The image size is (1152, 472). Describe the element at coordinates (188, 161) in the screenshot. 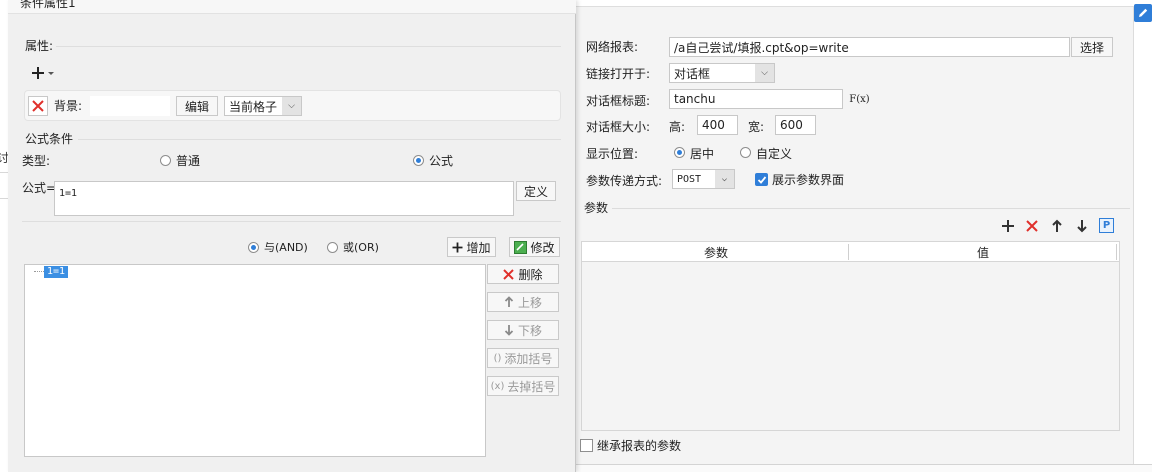

I see `type-normal-label: 普通` at that location.